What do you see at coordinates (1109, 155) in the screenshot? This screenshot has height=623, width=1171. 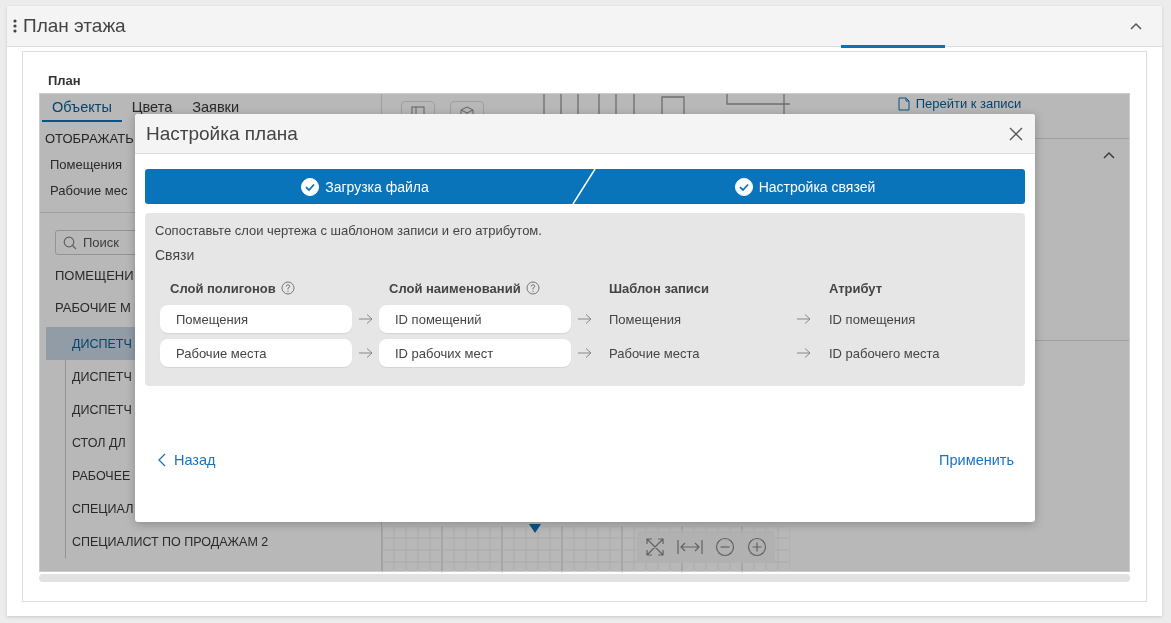 I see `chevron-icon` at bounding box center [1109, 155].